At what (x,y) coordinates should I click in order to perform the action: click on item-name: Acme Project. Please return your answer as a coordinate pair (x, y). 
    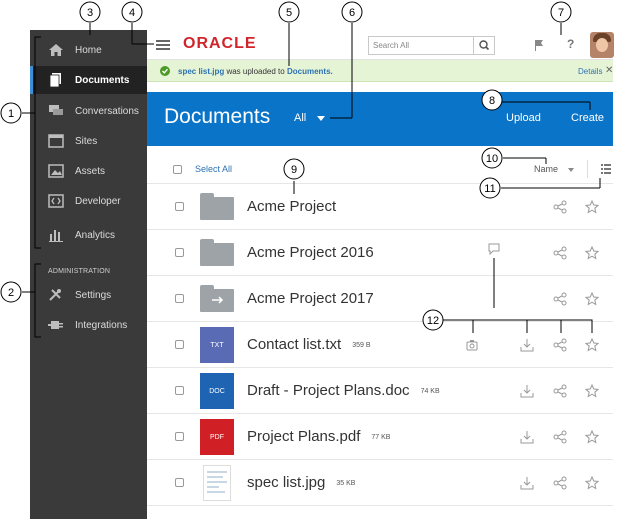
    Looking at the image, I should click on (291, 206).